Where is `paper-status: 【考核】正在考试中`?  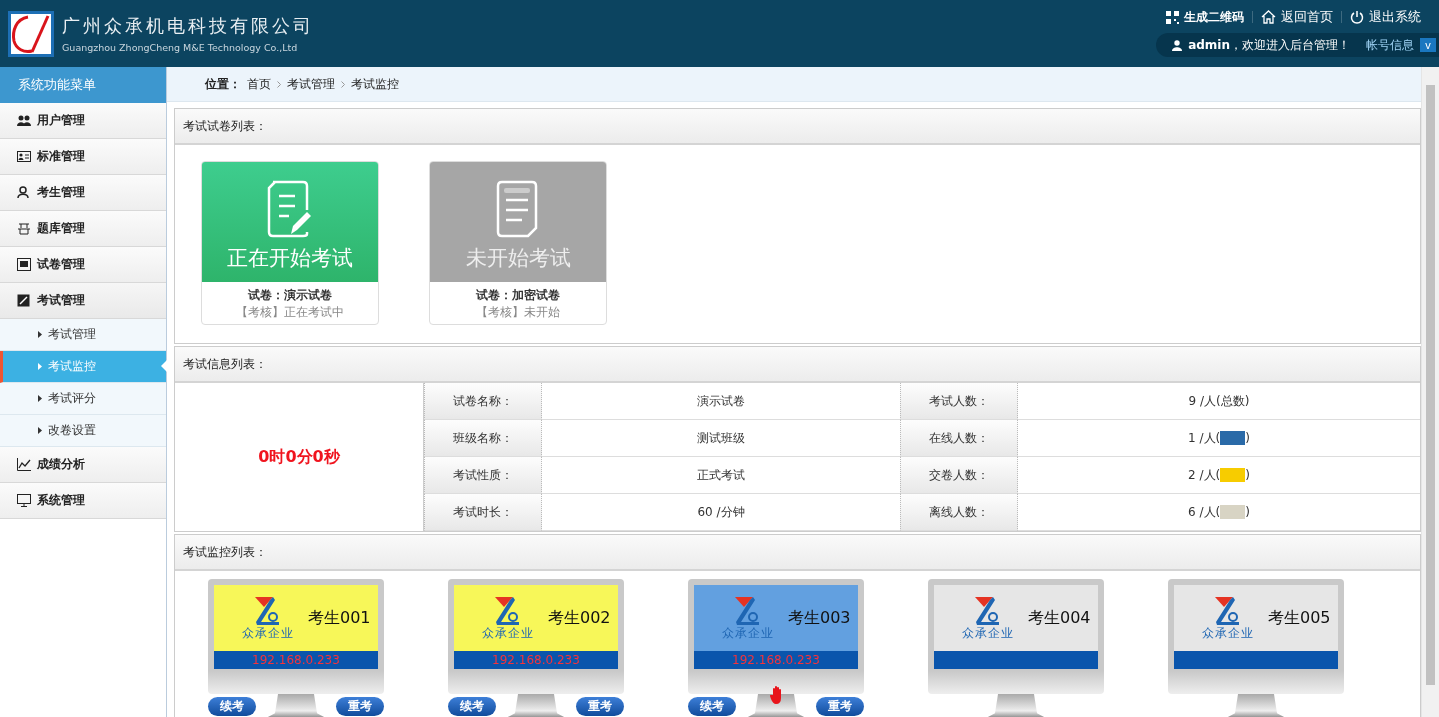
paper-status: 【考核】正在考试中 is located at coordinates (290, 312).